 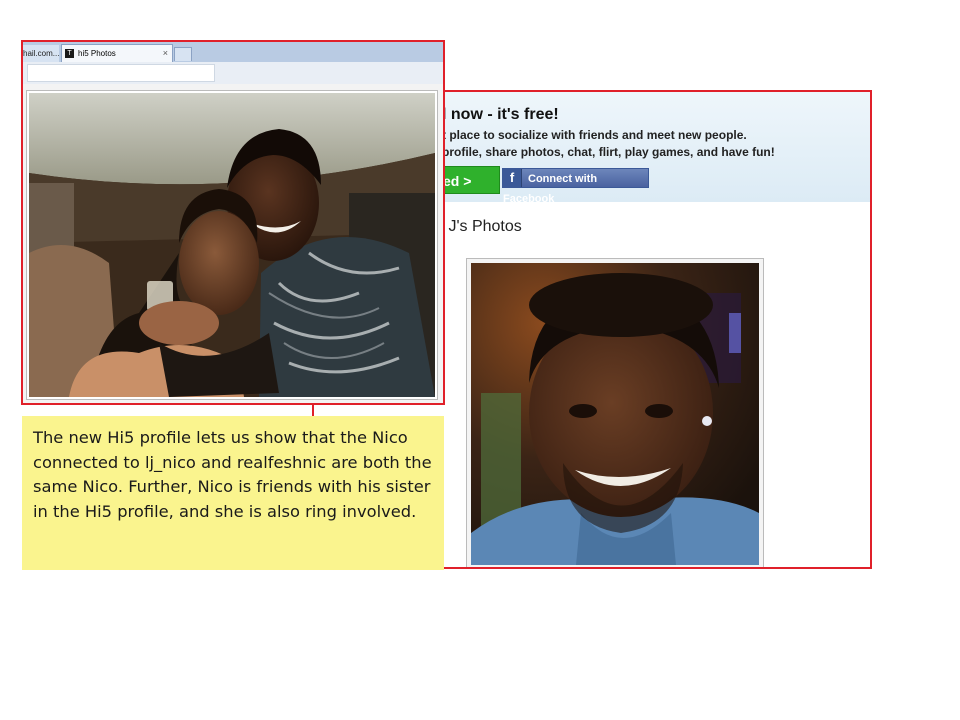 What do you see at coordinates (233, 52) in the screenshot?
I see `tab-strip: hail.com... Thi5 Photos ×` at bounding box center [233, 52].